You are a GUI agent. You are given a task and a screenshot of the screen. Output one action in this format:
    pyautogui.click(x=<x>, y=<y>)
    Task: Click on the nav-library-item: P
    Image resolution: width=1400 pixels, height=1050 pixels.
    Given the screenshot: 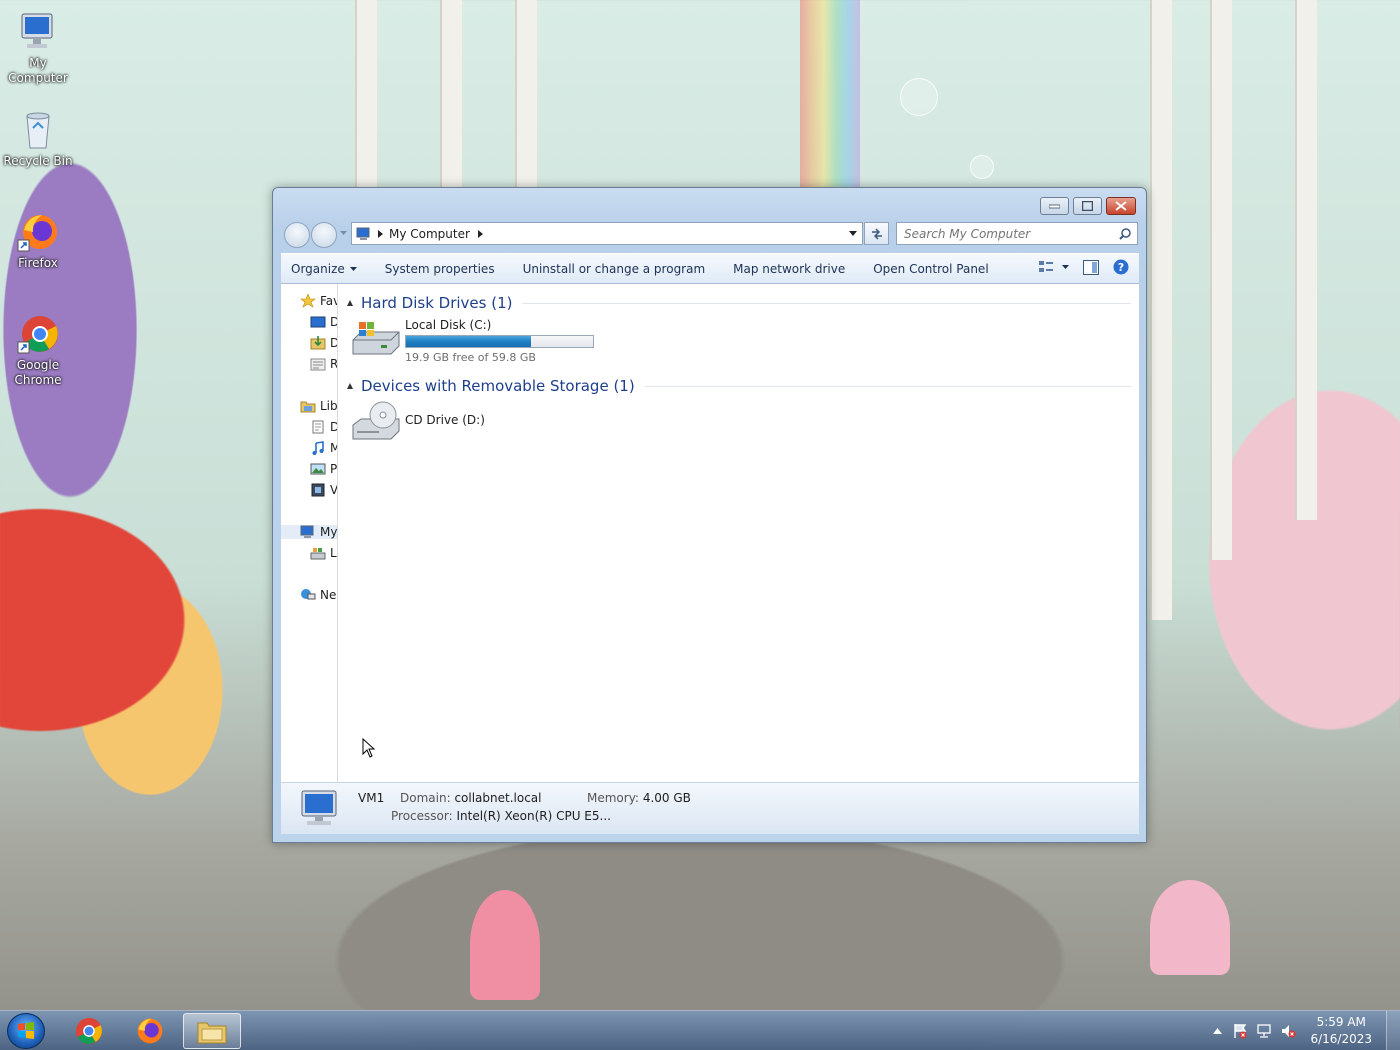 What is the action you would take?
    pyautogui.click(x=323, y=469)
    